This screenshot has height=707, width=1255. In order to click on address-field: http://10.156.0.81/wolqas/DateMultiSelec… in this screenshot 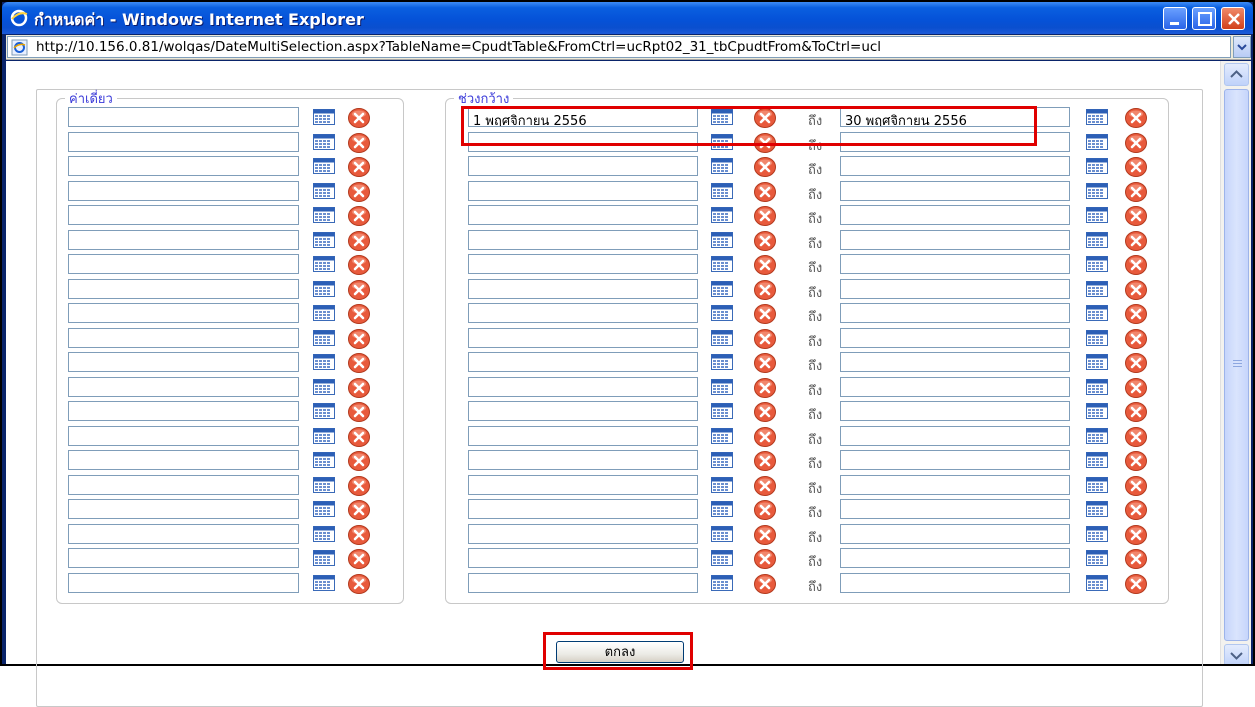, I will do `click(619, 47)`.